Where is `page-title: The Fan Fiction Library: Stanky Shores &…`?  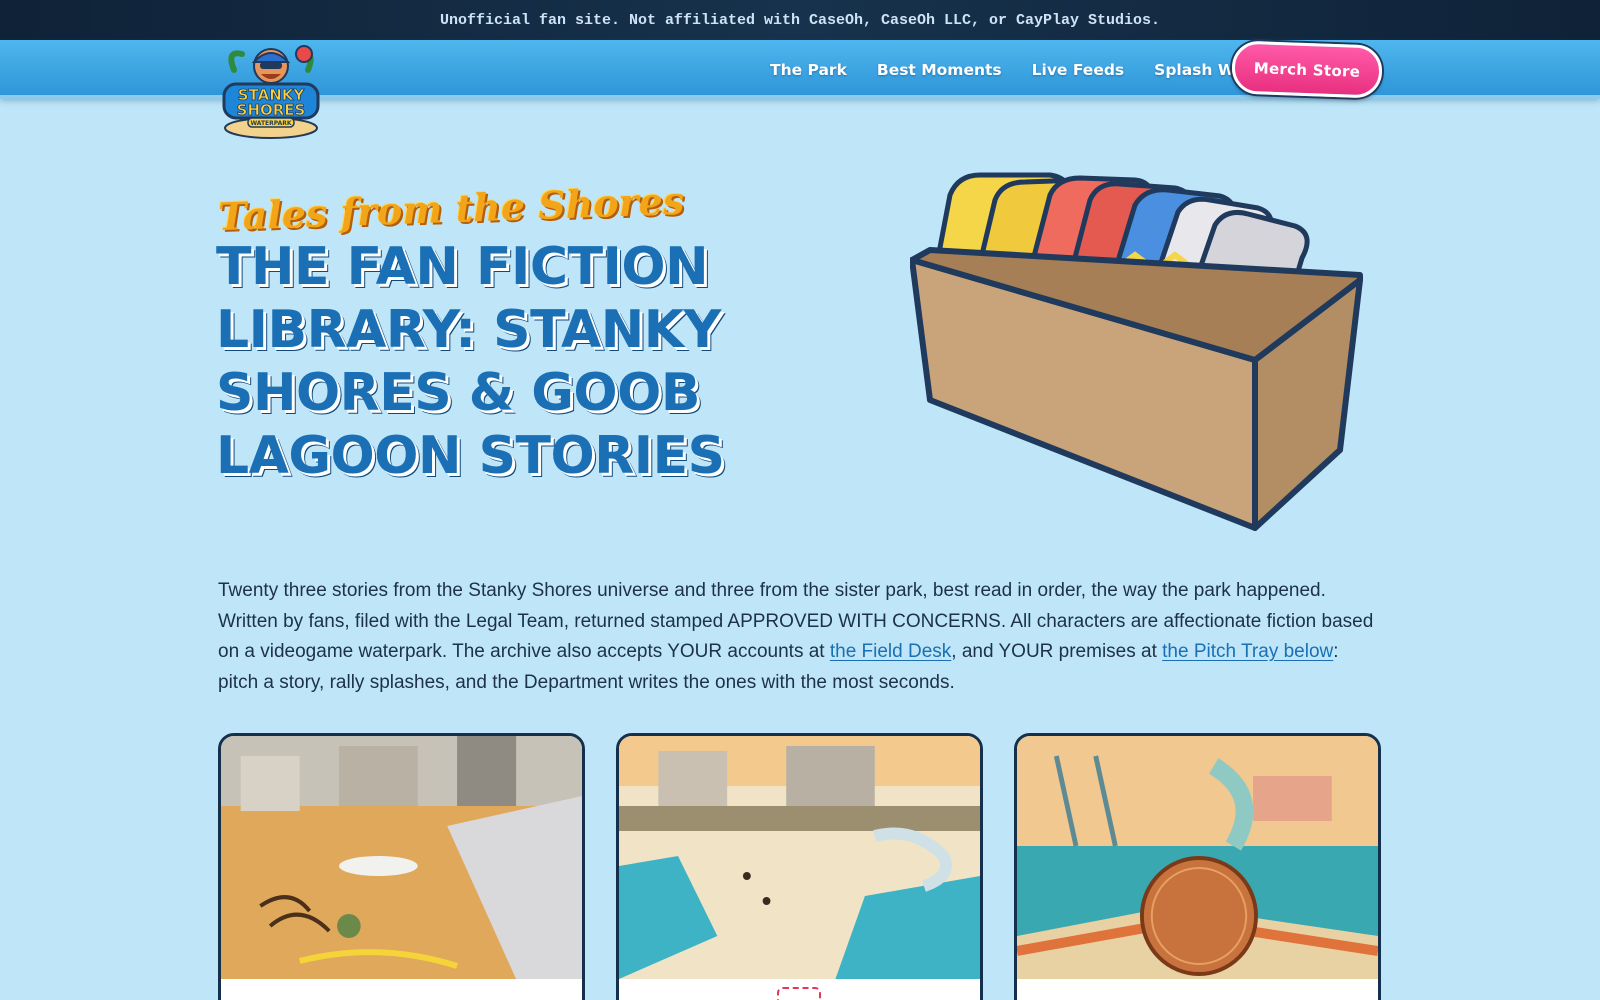 page-title: The Fan Fiction Library: Stanky Shores &… is located at coordinates (470, 361).